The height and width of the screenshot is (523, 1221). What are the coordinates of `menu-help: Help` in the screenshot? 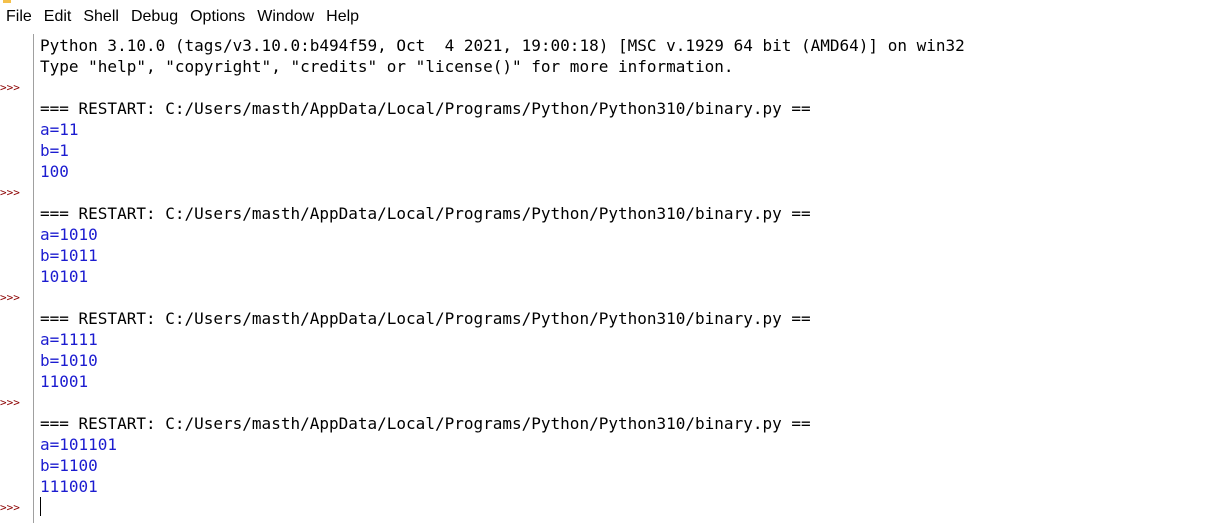 It's located at (342, 17).